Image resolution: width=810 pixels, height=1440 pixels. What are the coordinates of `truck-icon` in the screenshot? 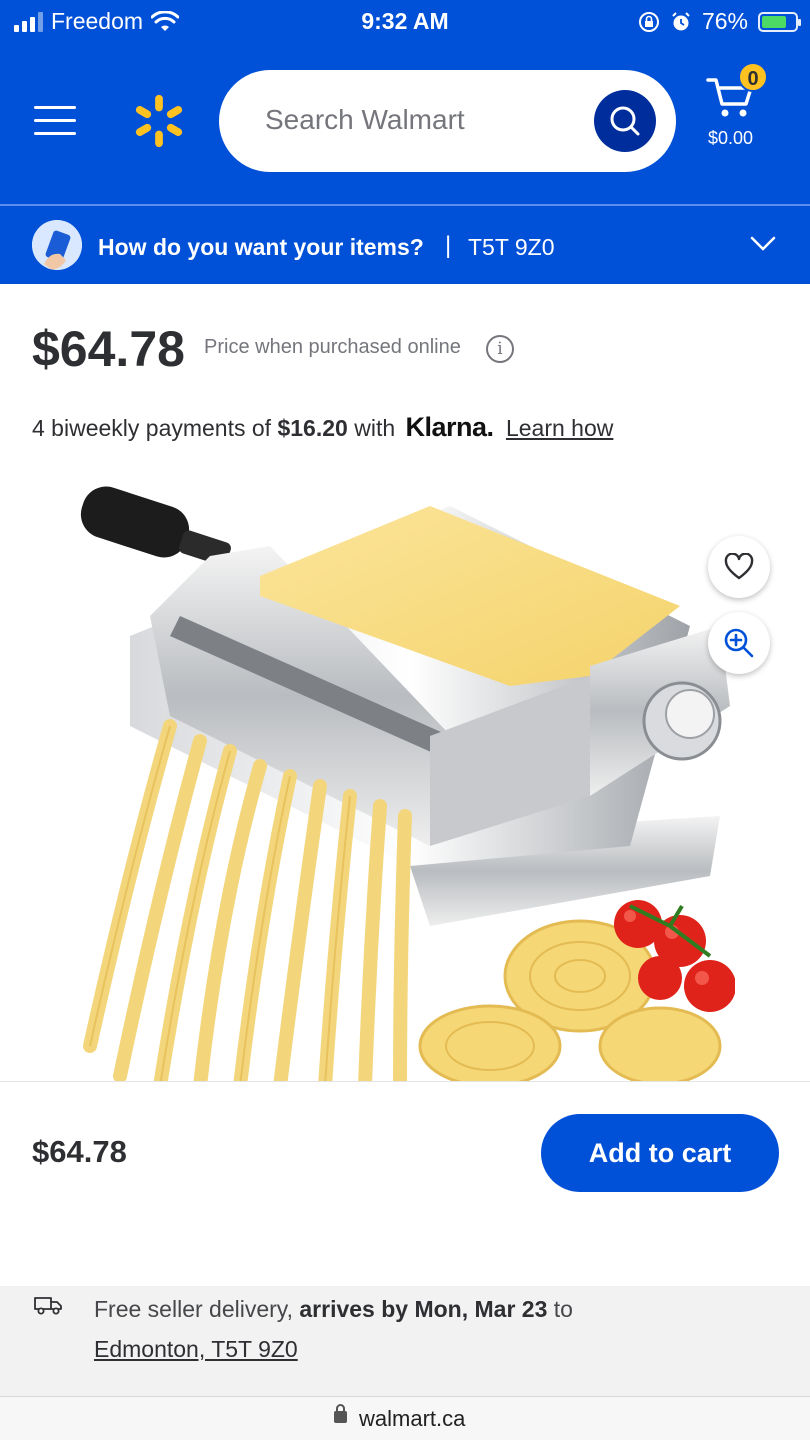 It's located at (48, 1306).